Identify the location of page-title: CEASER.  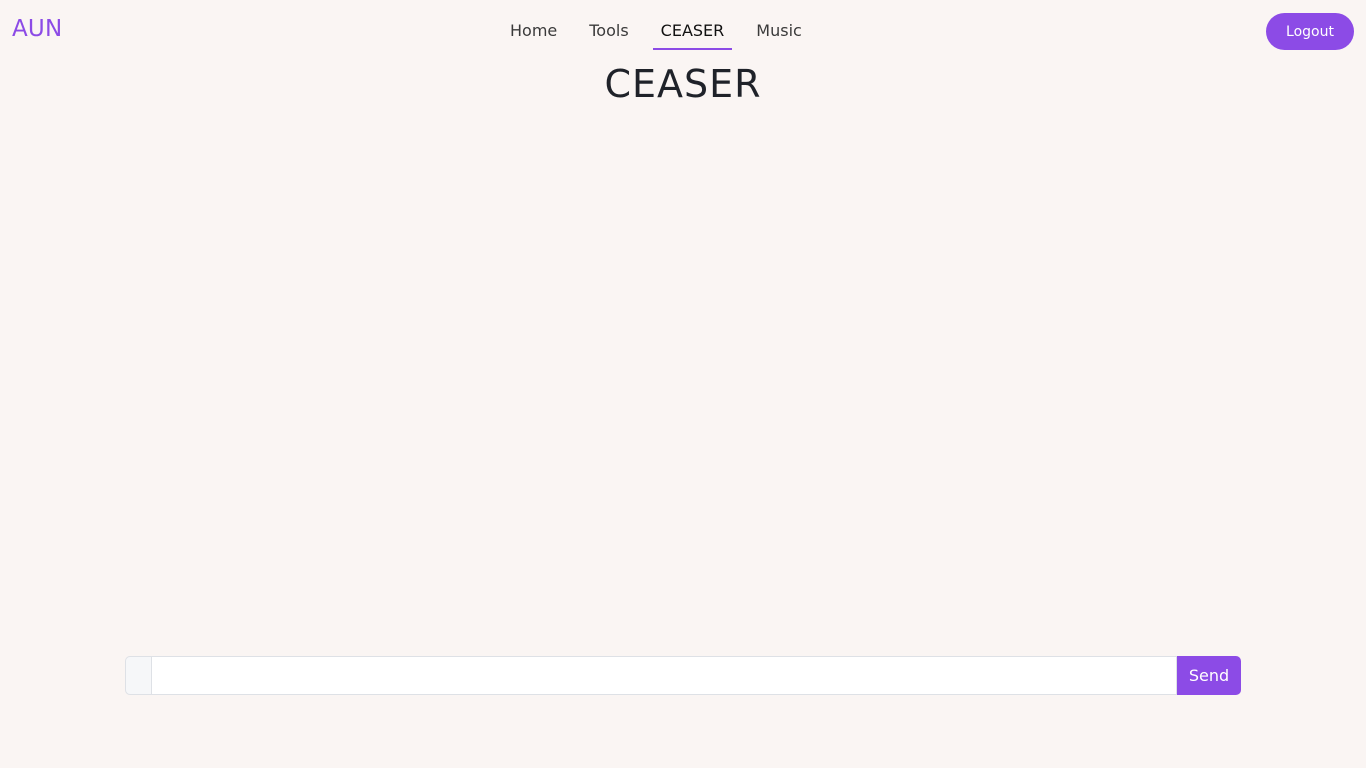
(683, 84).